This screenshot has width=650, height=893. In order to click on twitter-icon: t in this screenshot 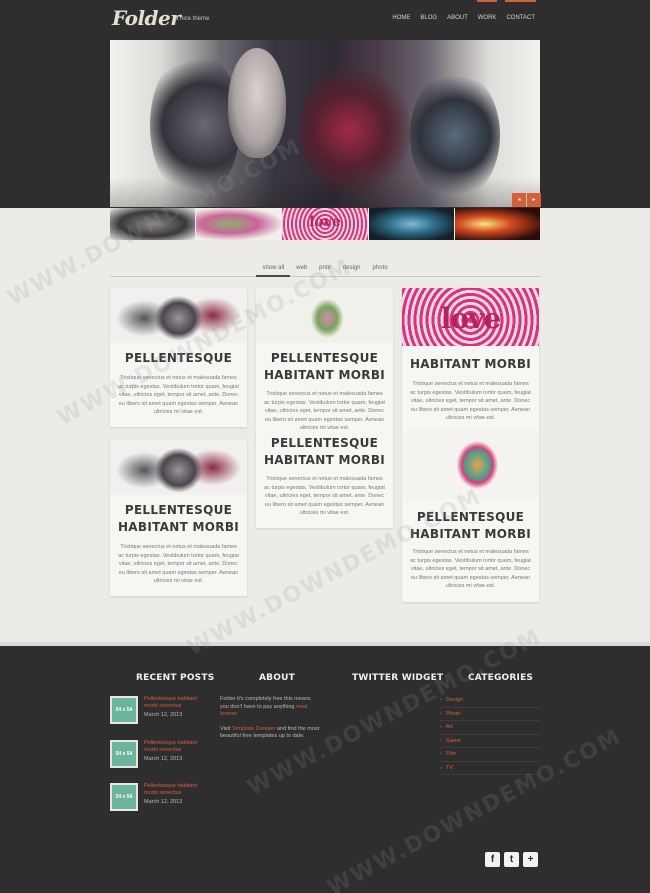, I will do `click(511, 859)`.